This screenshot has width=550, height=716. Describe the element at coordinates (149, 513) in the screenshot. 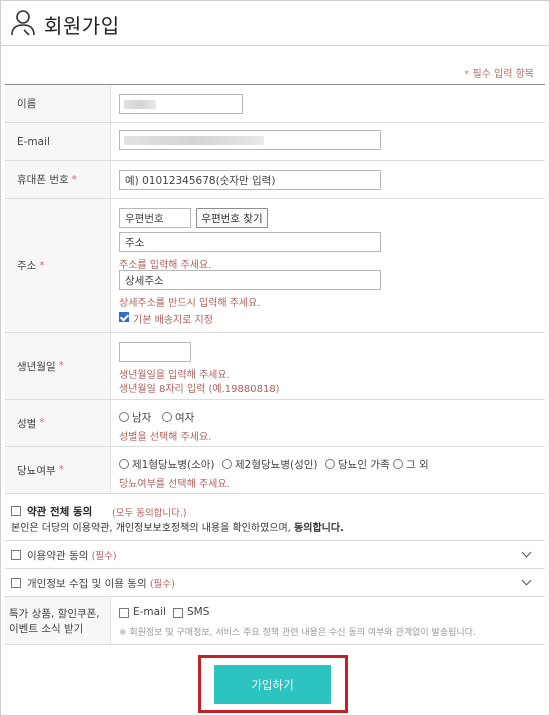

I see `agree-all-note: (모두 동의합니다.)` at that location.